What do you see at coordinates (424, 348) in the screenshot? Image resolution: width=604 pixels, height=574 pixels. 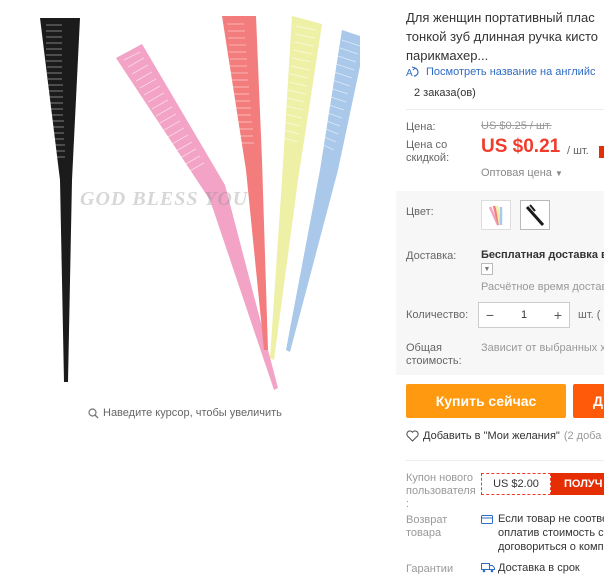 I see `total-label-line: Общая` at bounding box center [424, 348].